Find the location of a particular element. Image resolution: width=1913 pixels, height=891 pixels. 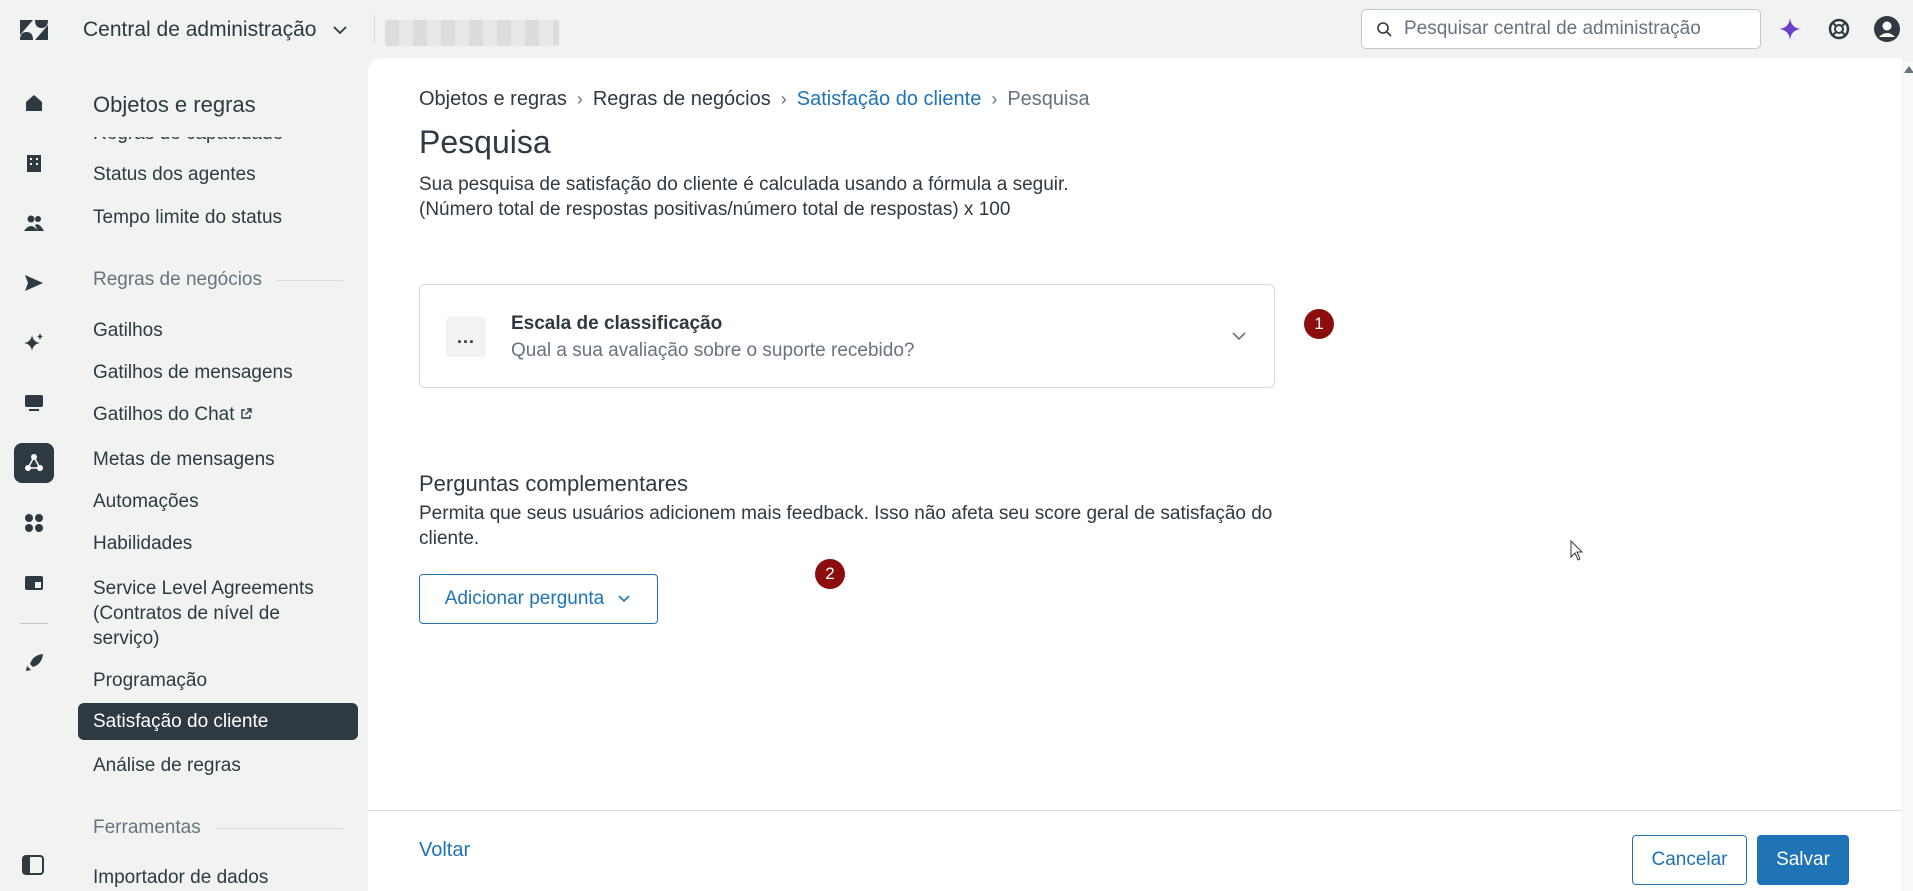

annotation-badge-2: 2 is located at coordinates (830, 574).